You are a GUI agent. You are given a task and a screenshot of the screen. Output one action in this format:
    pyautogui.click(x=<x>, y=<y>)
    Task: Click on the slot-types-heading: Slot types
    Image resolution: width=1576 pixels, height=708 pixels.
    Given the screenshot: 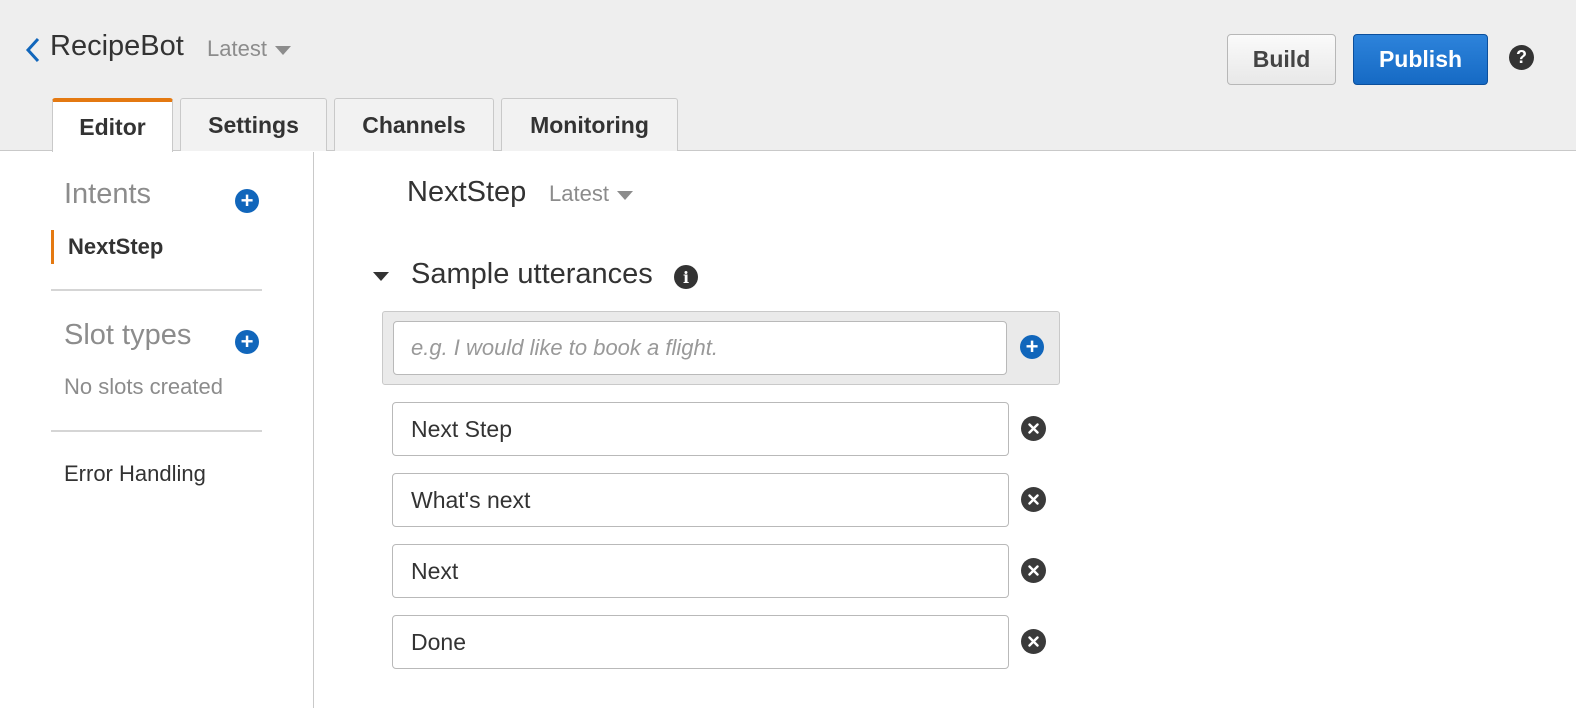 What is the action you would take?
    pyautogui.click(x=128, y=335)
    